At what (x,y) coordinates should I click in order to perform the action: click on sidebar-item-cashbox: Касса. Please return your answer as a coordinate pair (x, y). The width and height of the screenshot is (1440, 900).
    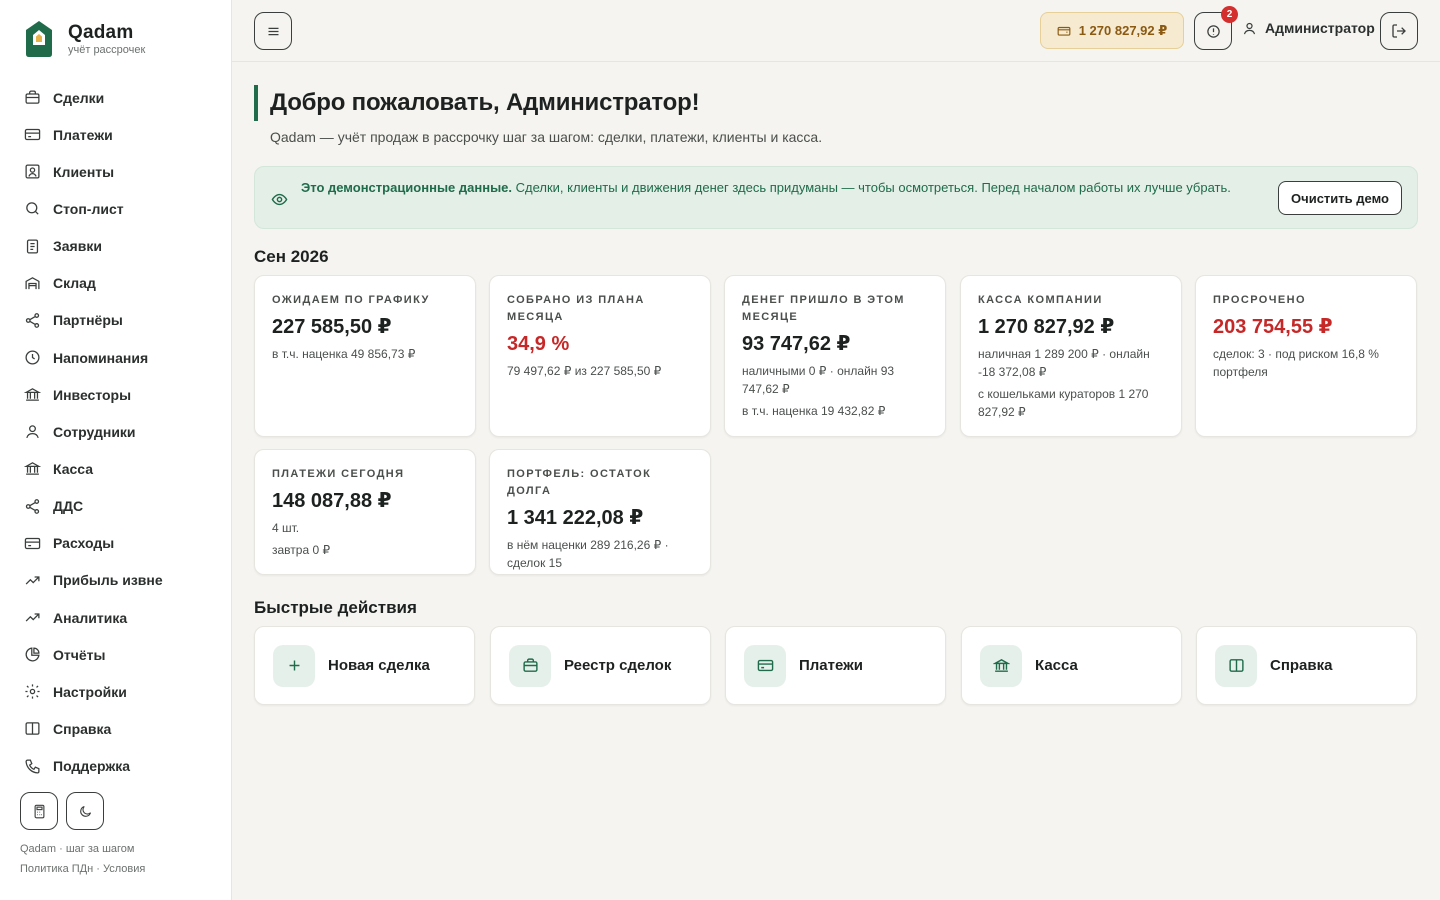
    Looking at the image, I should click on (115, 468).